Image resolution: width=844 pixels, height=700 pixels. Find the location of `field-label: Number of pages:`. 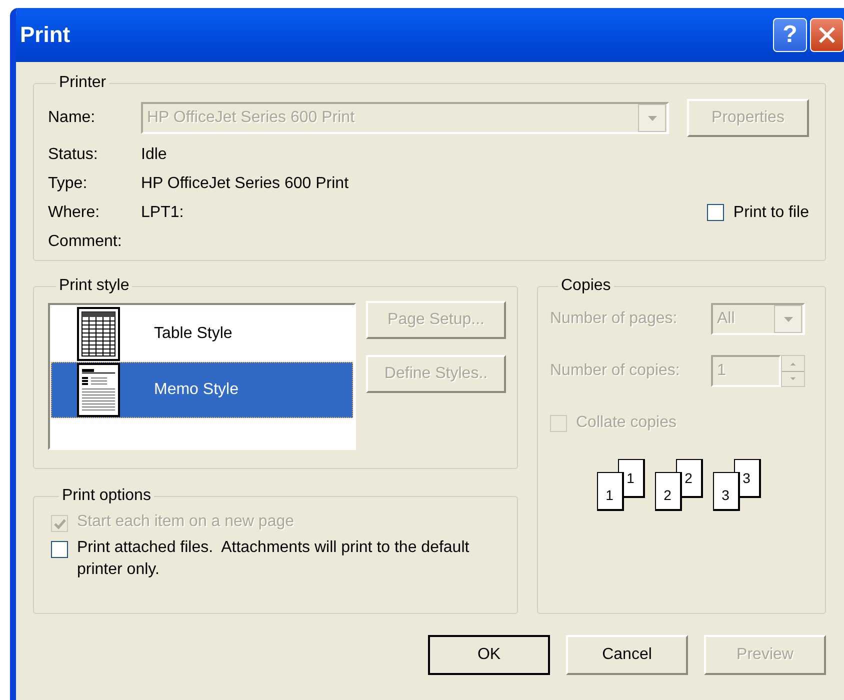

field-label: Number of pages: is located at coordinates (614, 319).